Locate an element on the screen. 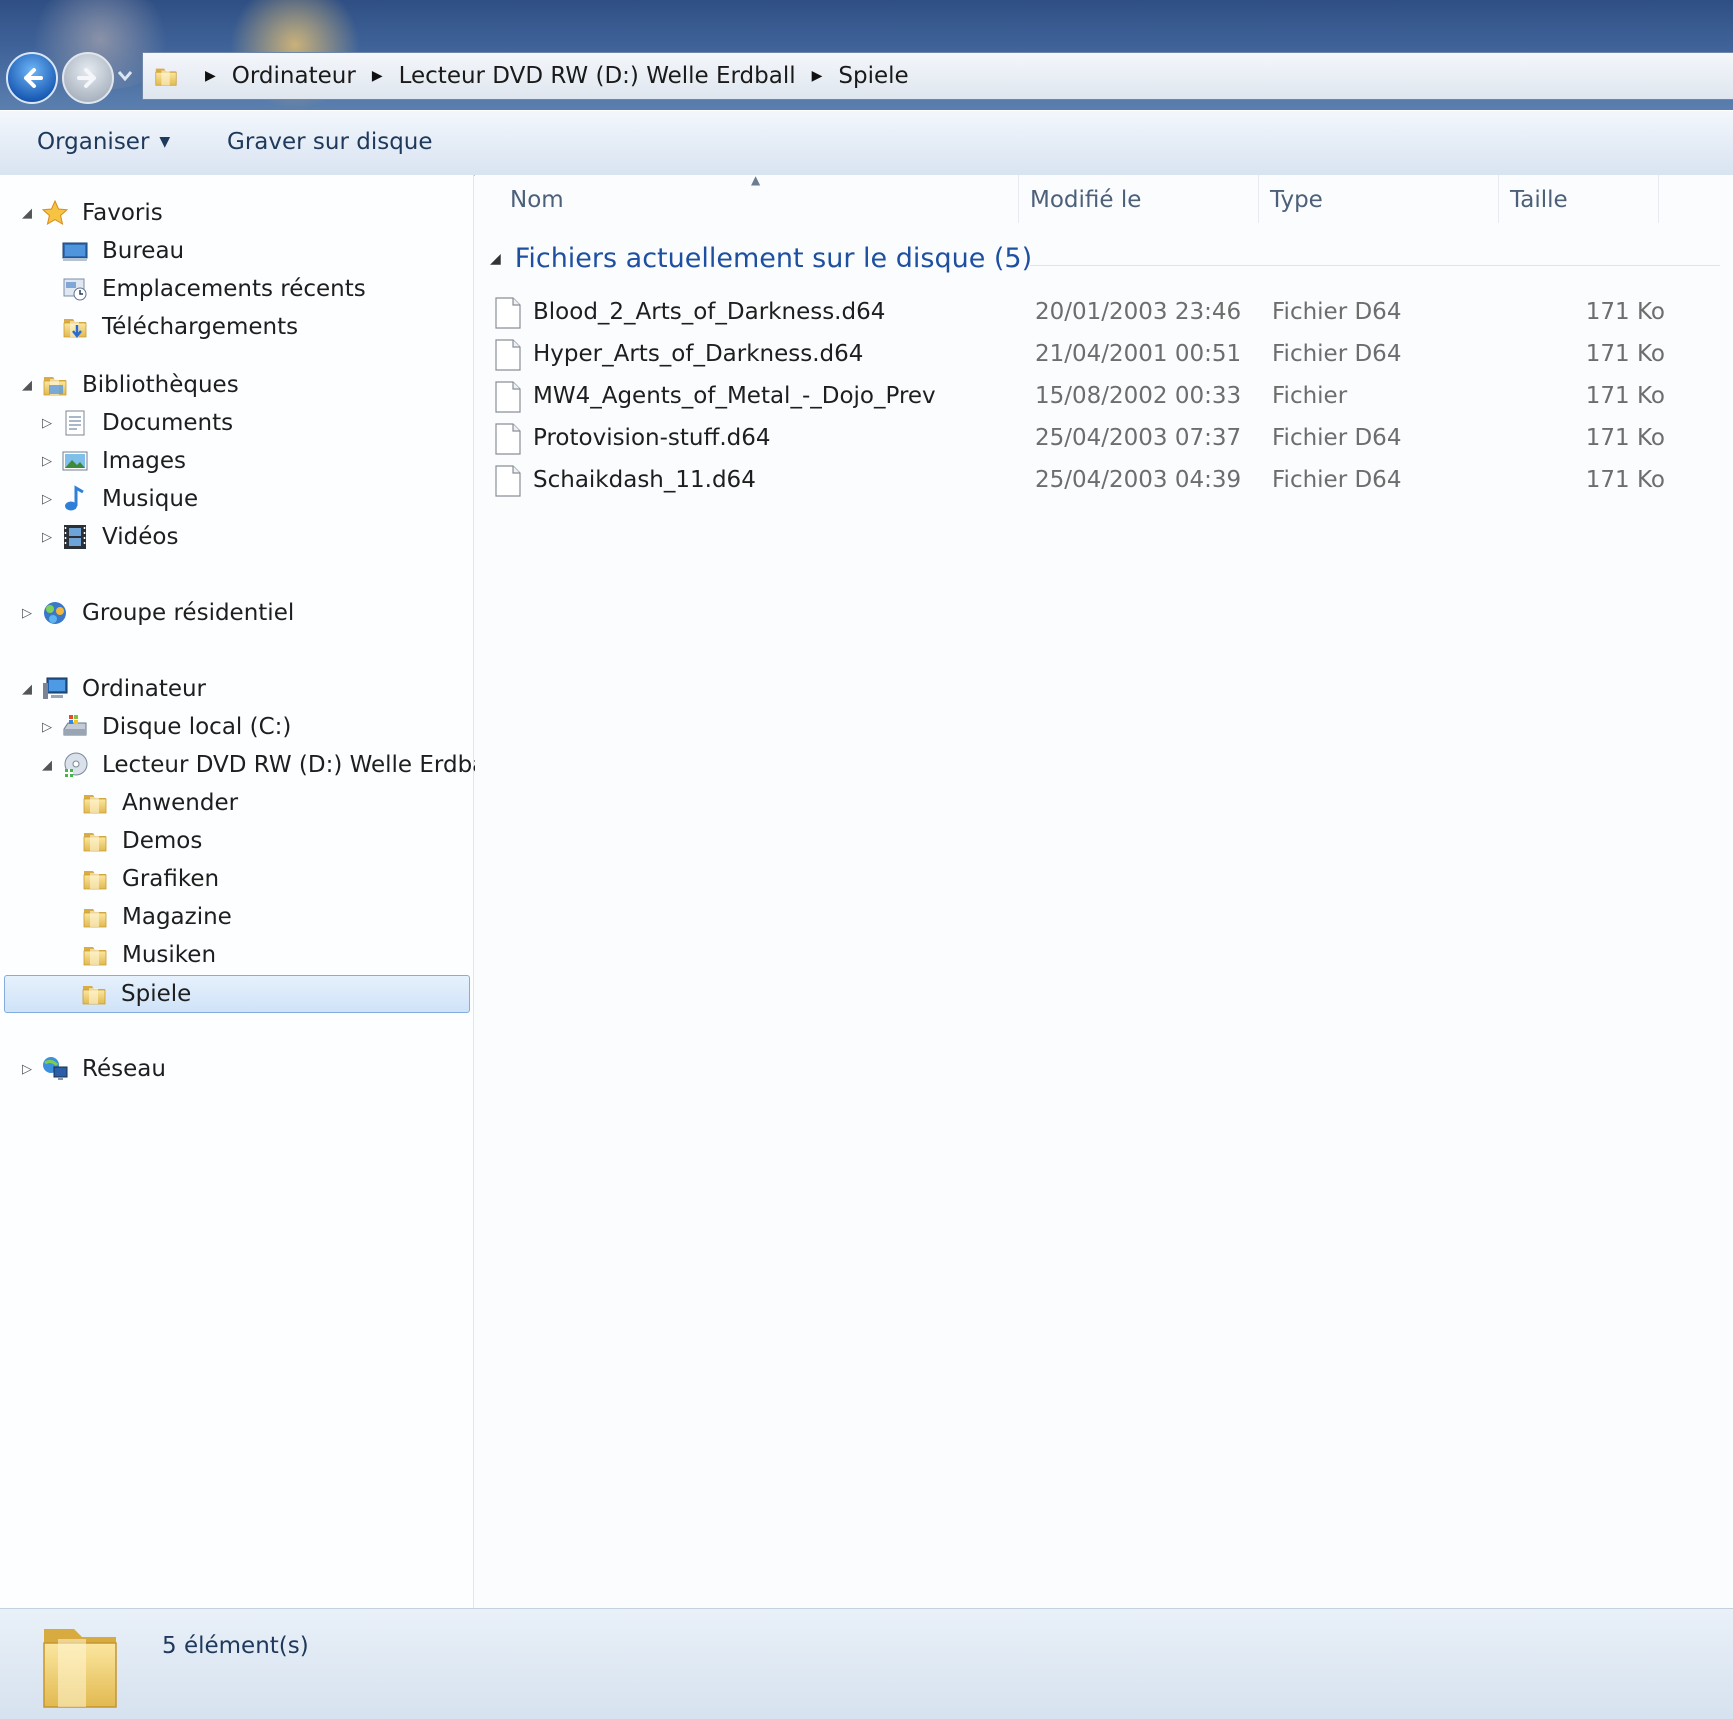 The height and width of the screenshot is (1719, 1733). breadcrumb-current-folder: Spiele is located at coordinates (873, 76).